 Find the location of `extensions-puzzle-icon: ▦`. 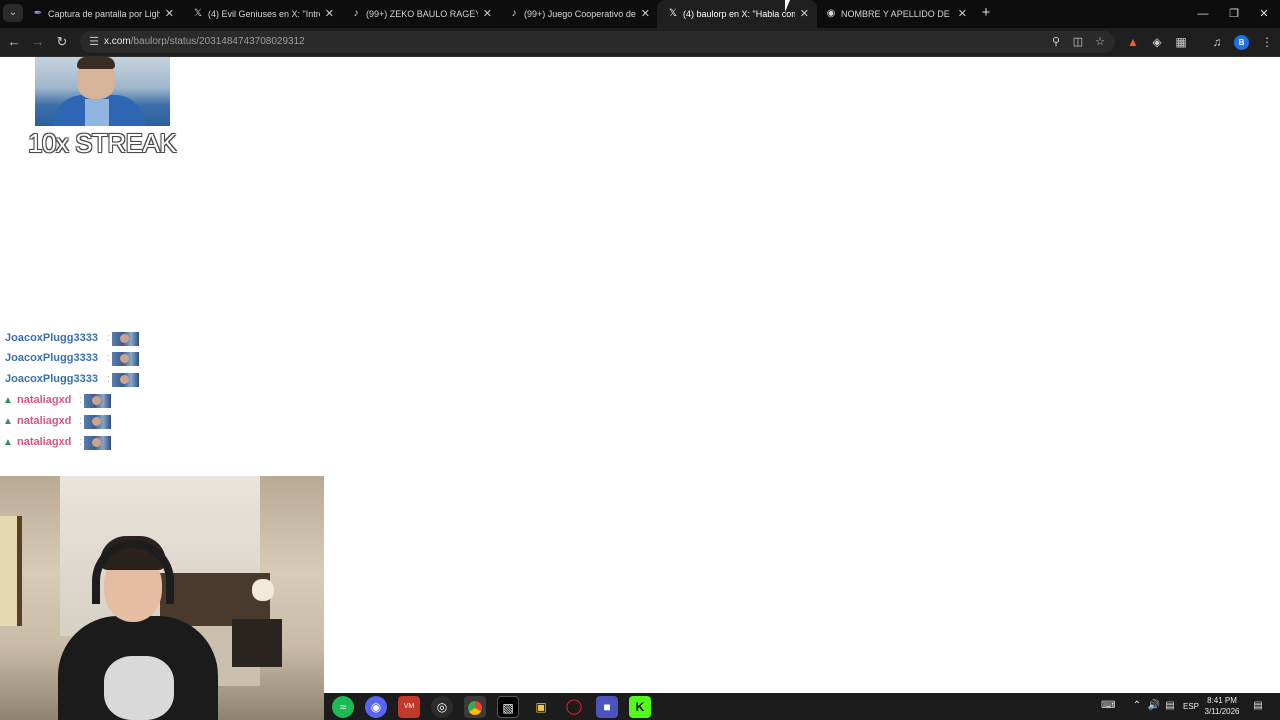

extensions-puzzle-icon: ▦ is located at coordinates (1181, 42).